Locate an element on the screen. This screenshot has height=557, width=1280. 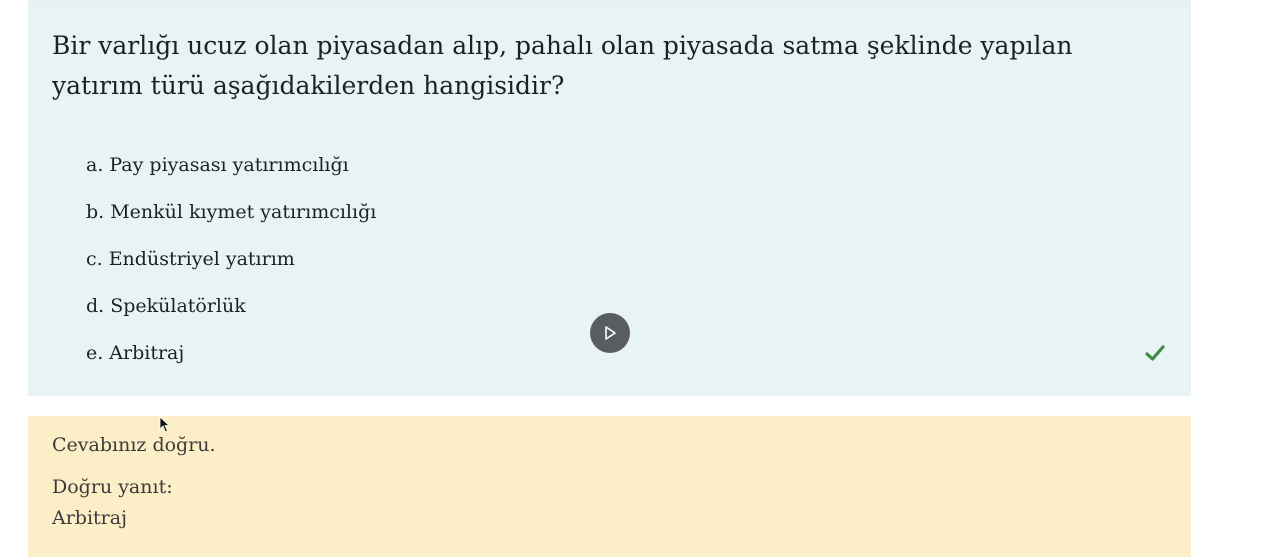
answer-option-b: b. Menkül kıymet yatırımcılığı is located at coordinates (626, 211).